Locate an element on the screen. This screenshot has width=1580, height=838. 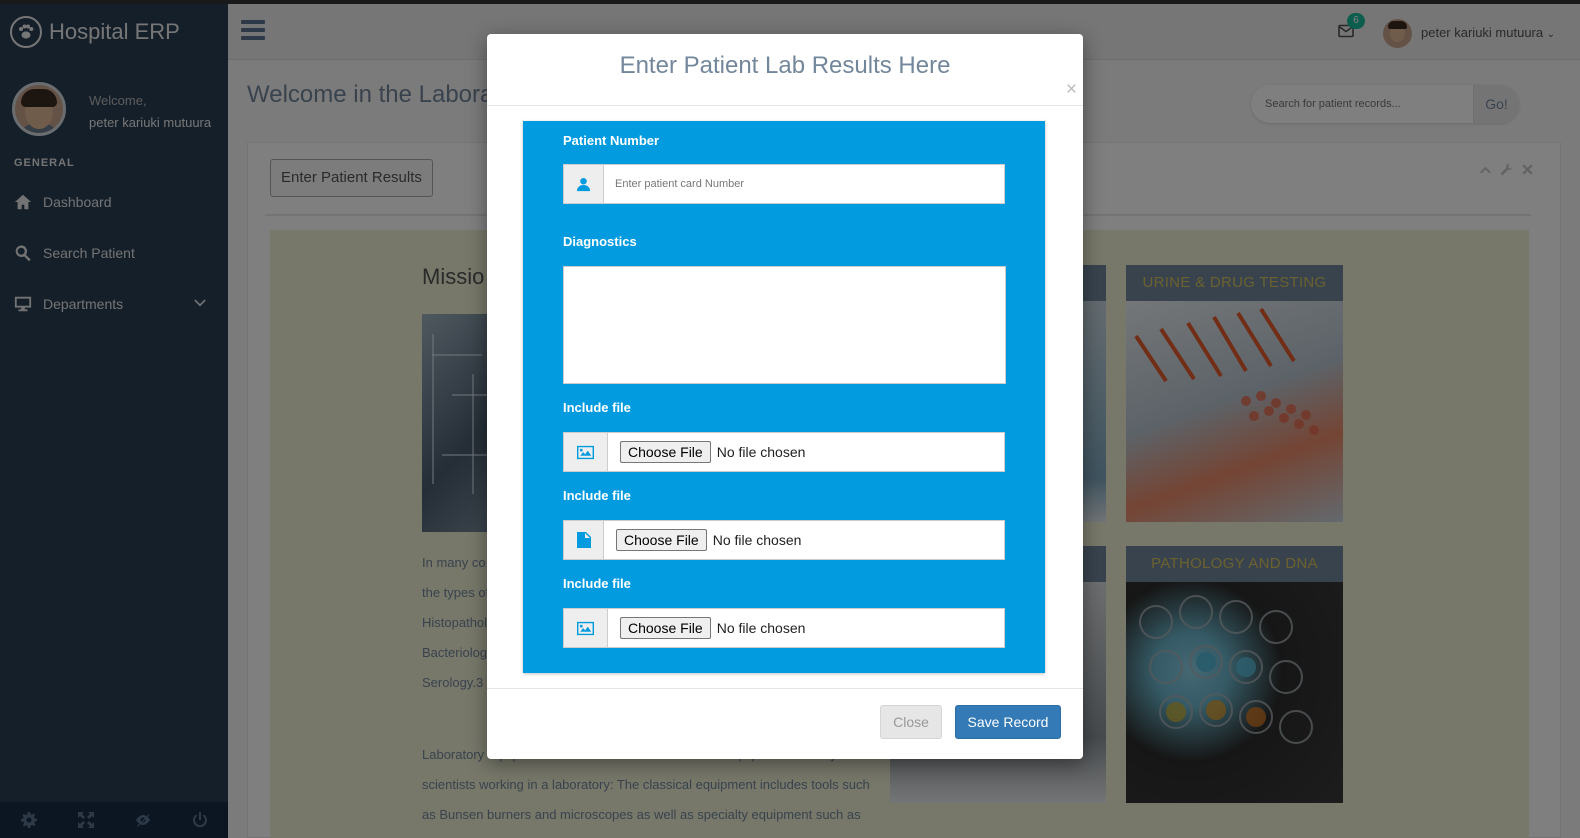
include-file-label-1: Include file is located at coordinates (597, 407).